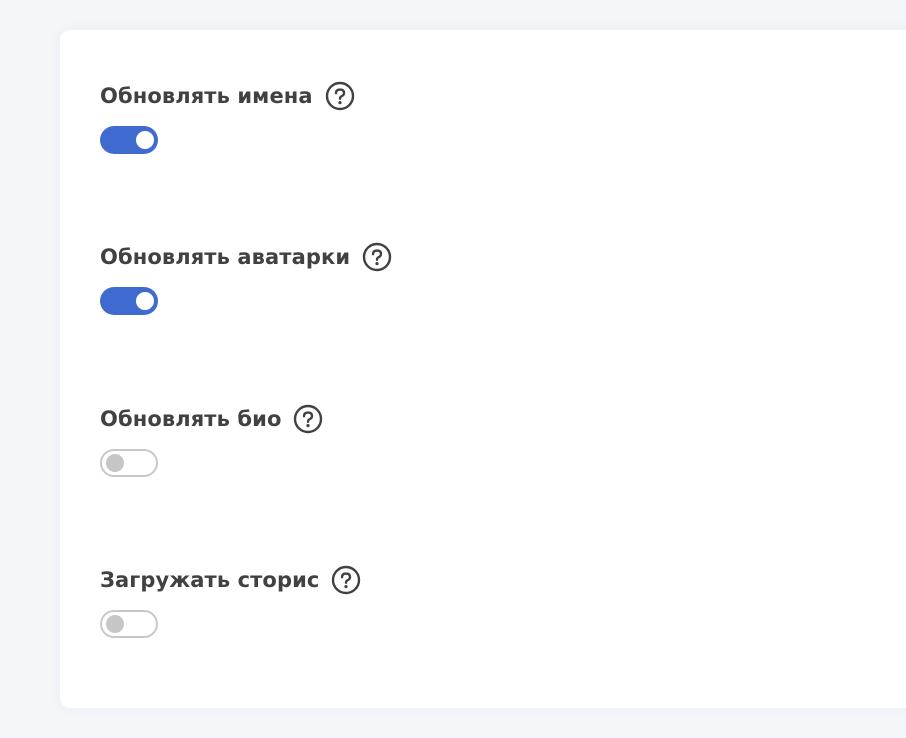  I want to click on setting-label-row: Обновлять имена, so click(227, 96).